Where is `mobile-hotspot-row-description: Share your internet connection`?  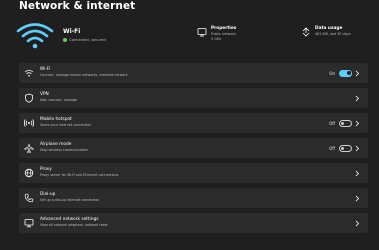 mobile-hotspot-row-description: Share your internet connection is located at coordinates (66, 125).